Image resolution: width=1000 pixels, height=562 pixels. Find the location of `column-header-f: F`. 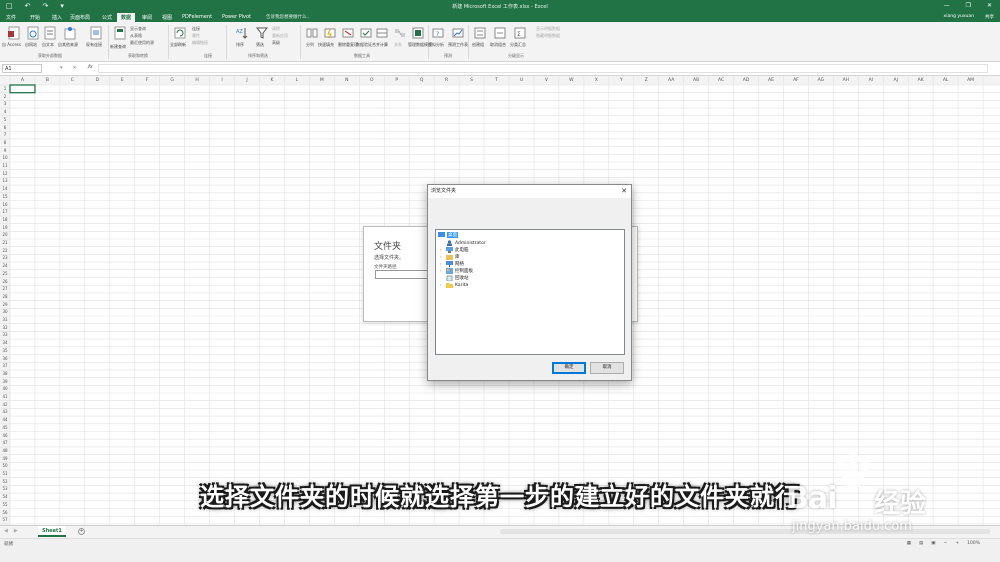

column-header-f: F is located at coordinates (147, 80).